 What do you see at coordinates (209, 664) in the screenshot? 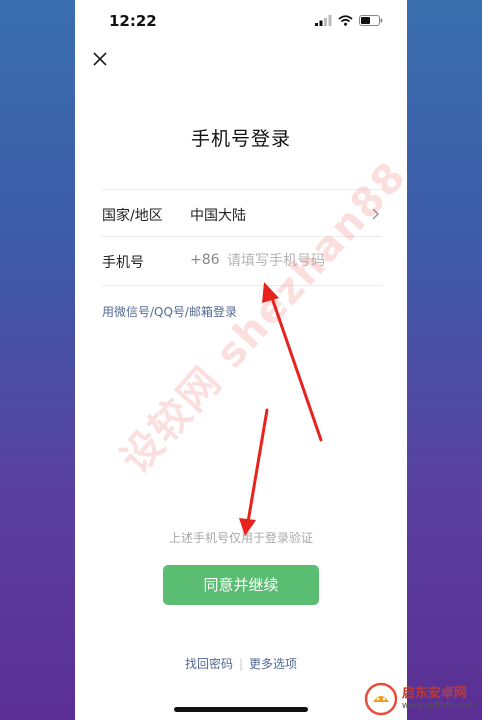
I see `find-password-link: 找回密码` at bounding box center [209, 664].